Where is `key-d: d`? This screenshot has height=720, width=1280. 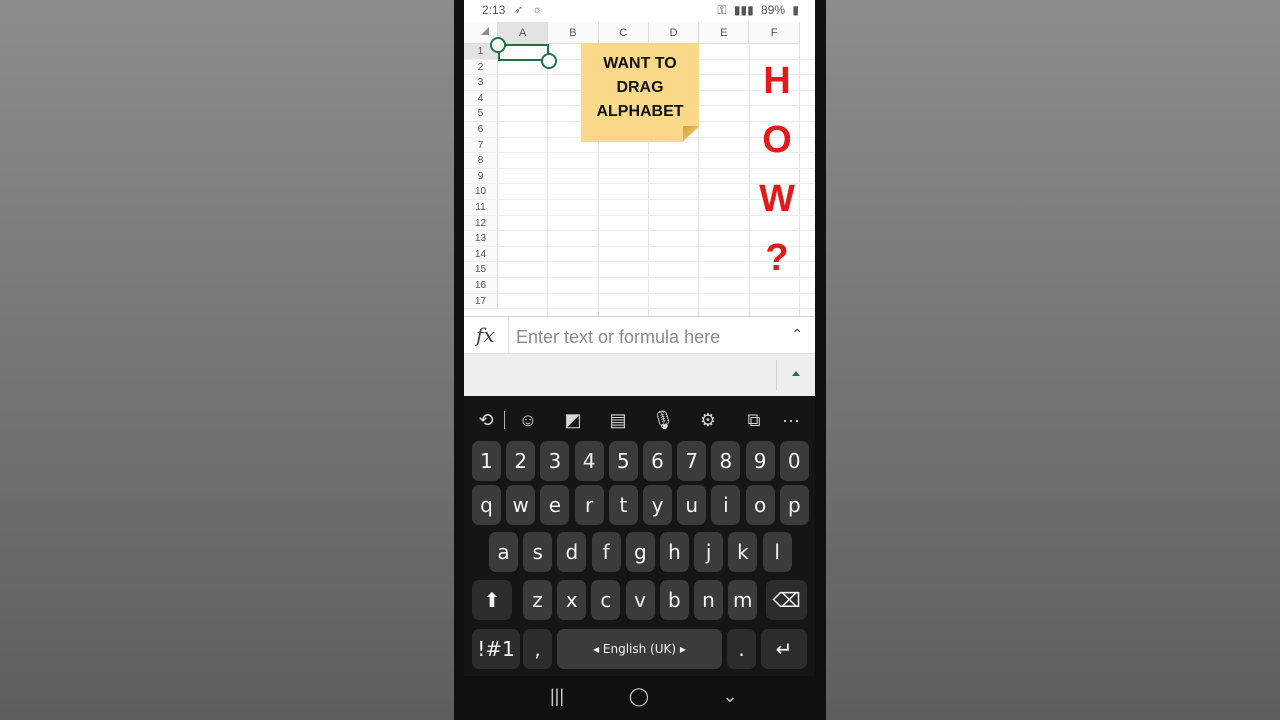 key-d: d is located at coordinates (572, 552).